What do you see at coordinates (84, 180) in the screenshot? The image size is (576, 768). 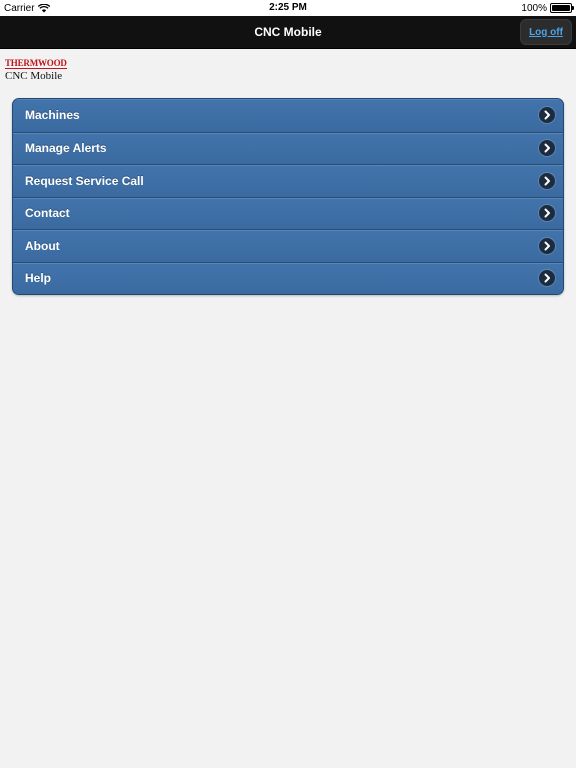 I see `menu-item-label: Request Service Call` at bounding box center [84, 180].